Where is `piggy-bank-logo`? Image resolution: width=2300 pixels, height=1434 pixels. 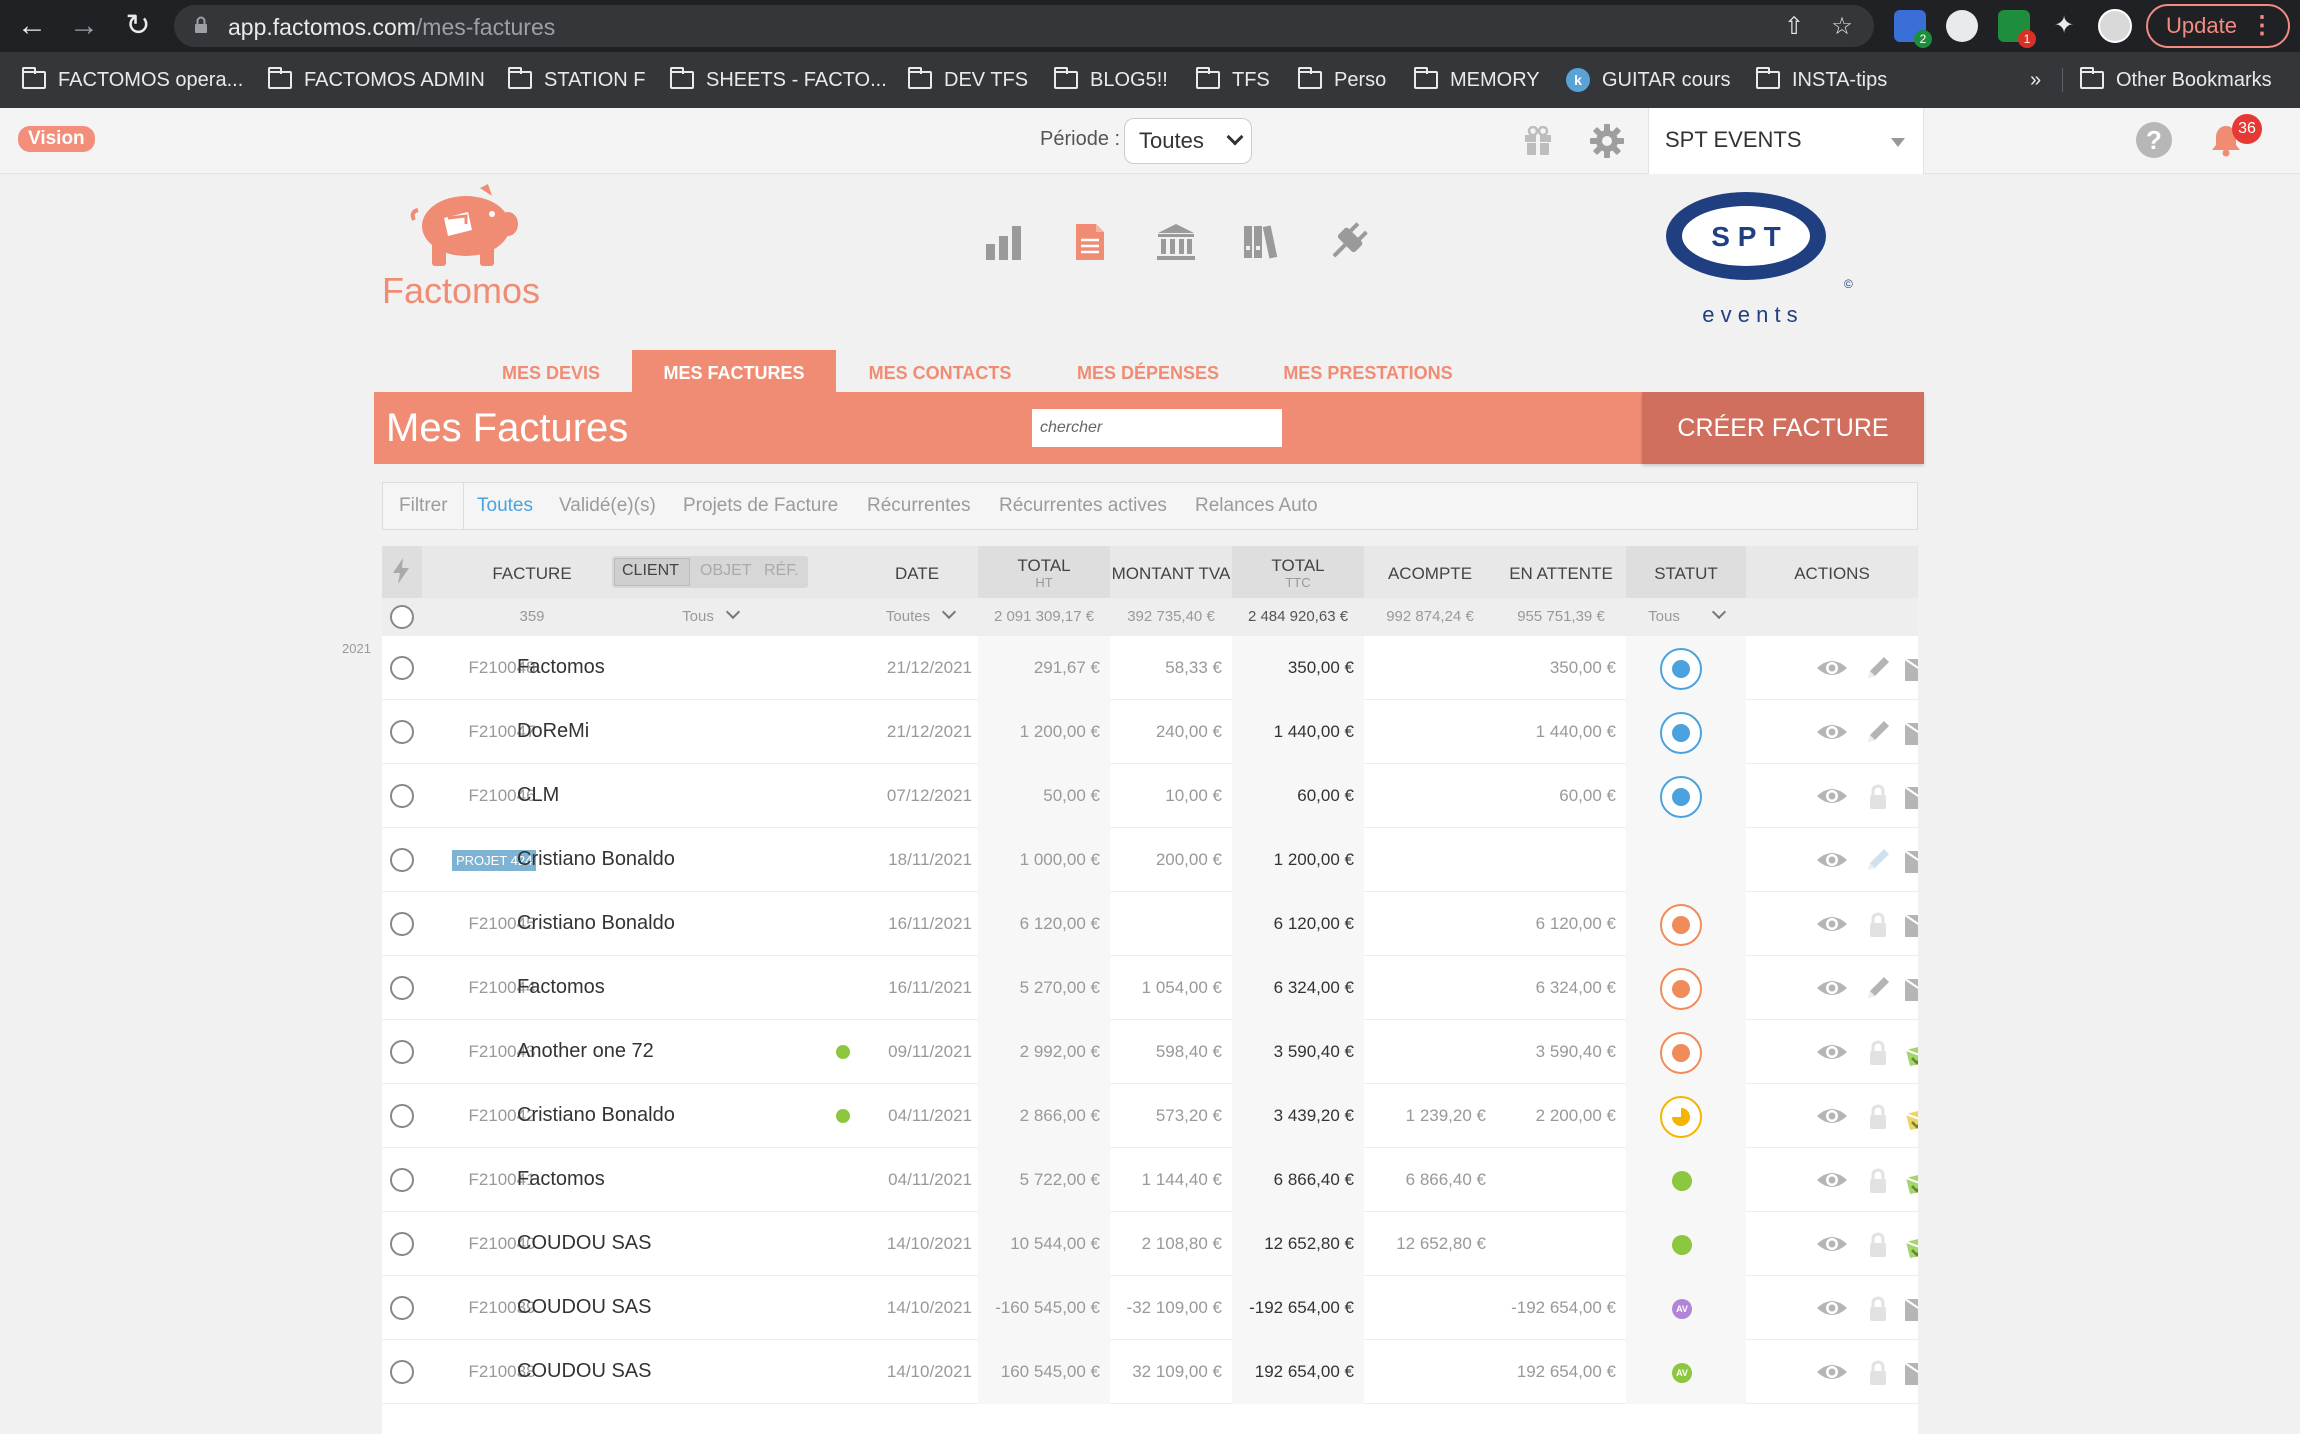 piggy-bank-logo is located at coordinates (464, 226).